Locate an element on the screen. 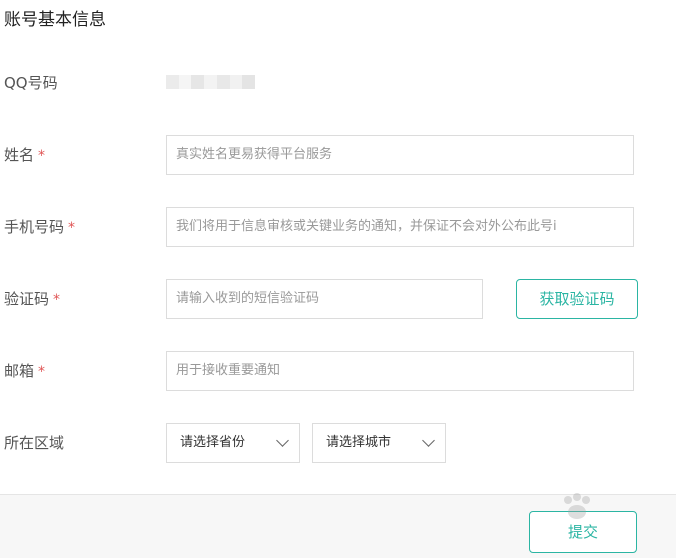 This screenshot has width=676, height=558. email-input: 用于接收重要通知 is located at coordinates (400, 371).